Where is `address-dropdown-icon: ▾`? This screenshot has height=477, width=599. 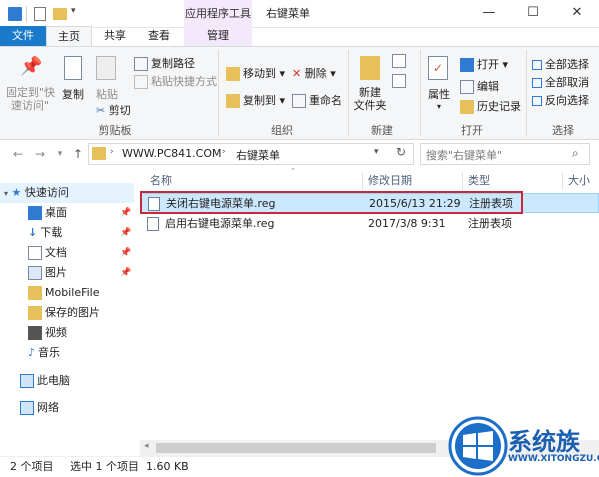
address-dropdown-icon: ▾ is located at coordinates (376, 152).